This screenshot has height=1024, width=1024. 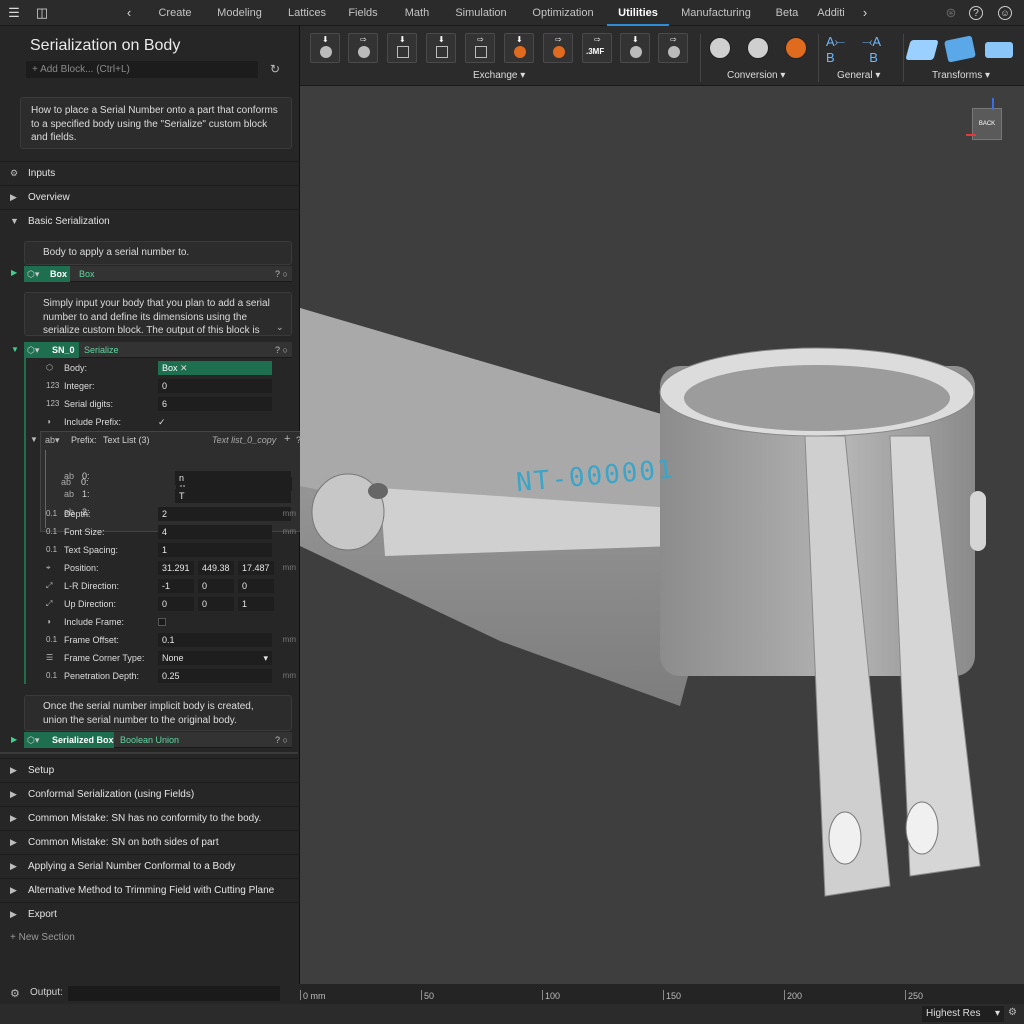 What do you see at coordinates (363, 13) in the screenshot?
I see `tab-fields: Fields` at bounding box center [363, 13].